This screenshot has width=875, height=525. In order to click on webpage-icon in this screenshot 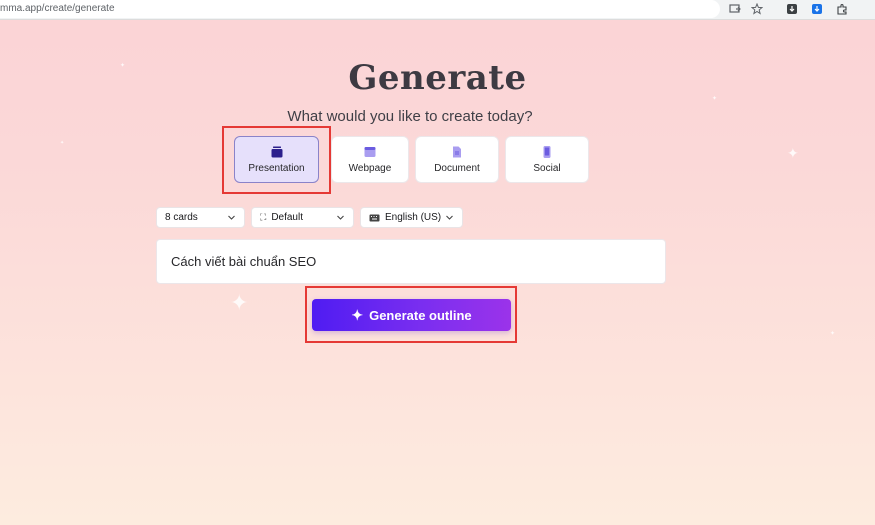, I will do `click(370, 152)`.